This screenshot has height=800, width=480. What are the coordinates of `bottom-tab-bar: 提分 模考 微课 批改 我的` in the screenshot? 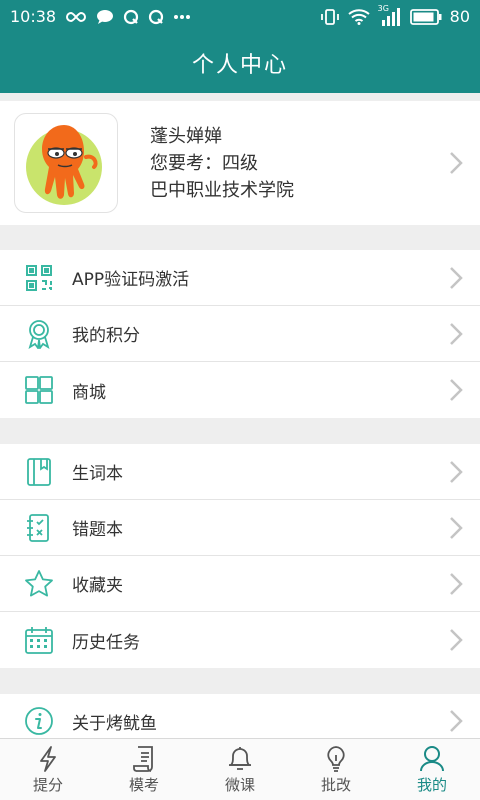 It's located at (240, 769).